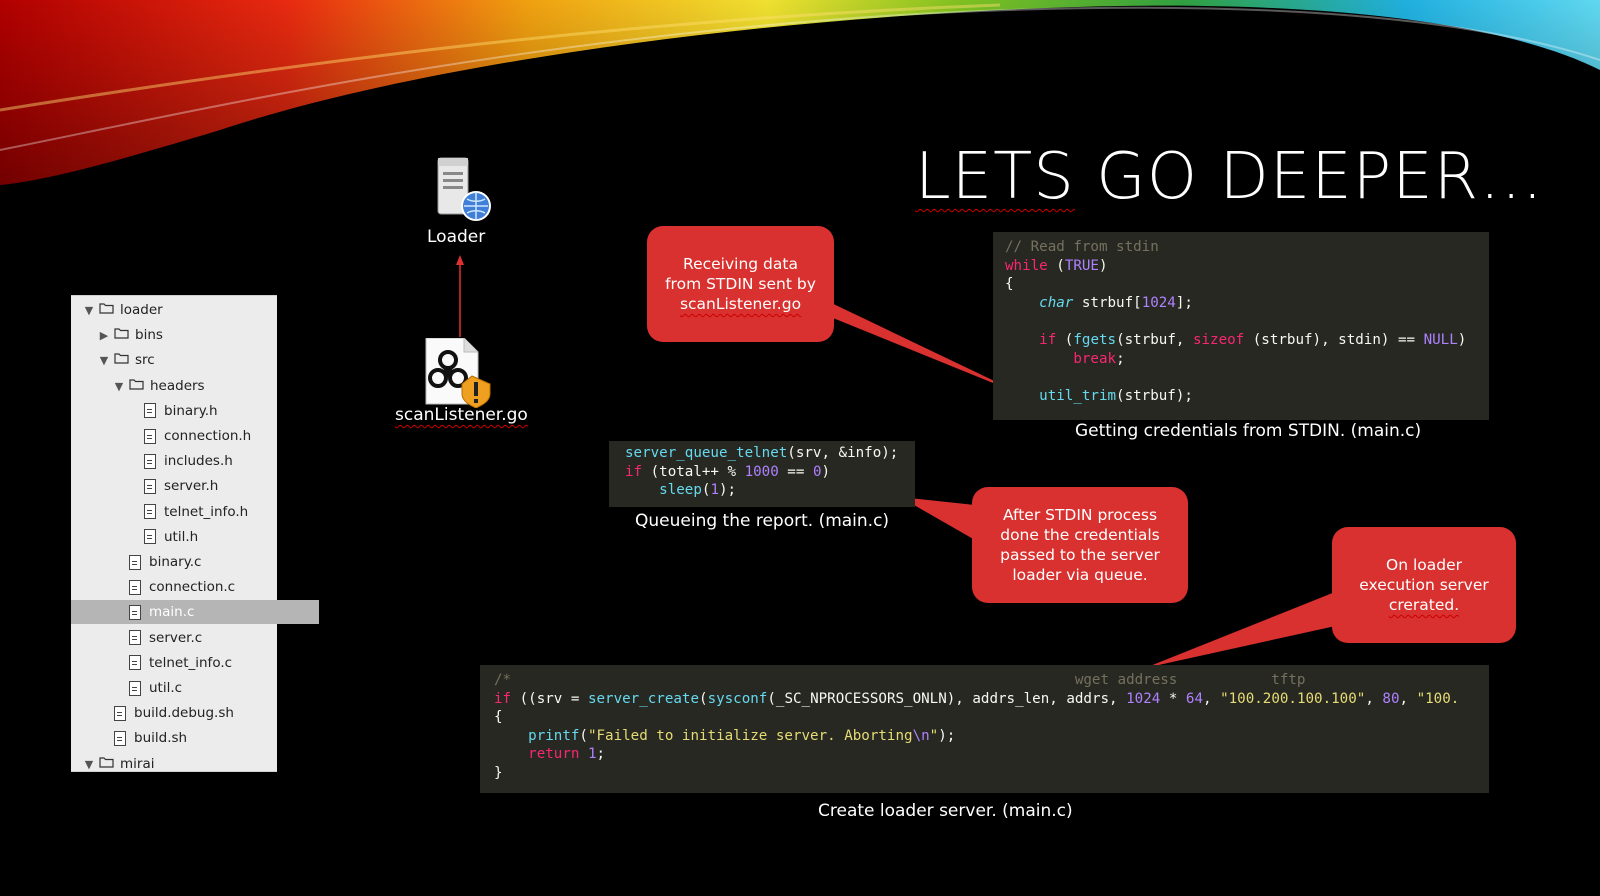 The width and height of the screenshot is (1600, 896). Describe the element at coordinates (1080, 535) in the screenshot. I see `callout-queue-line2: done the credentials` at that location.